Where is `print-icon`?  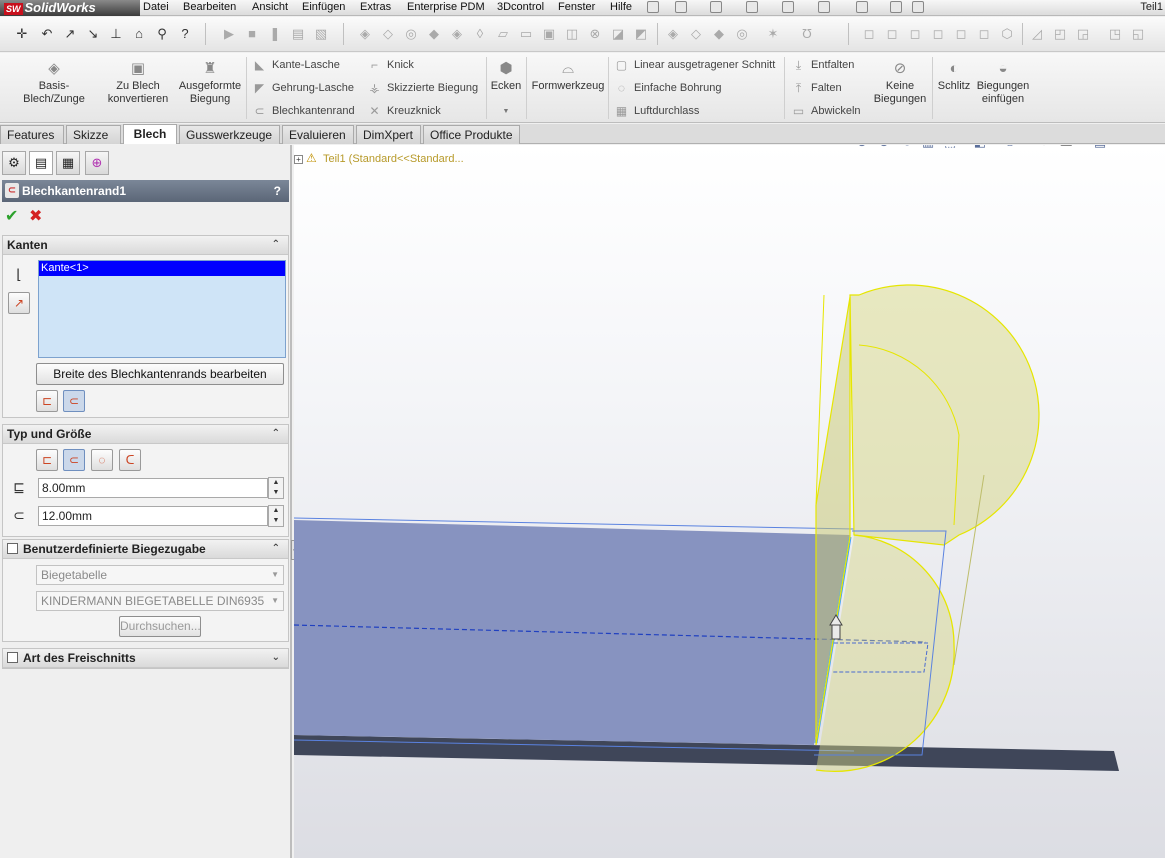
print-icon is located at coordinates (788, 7).